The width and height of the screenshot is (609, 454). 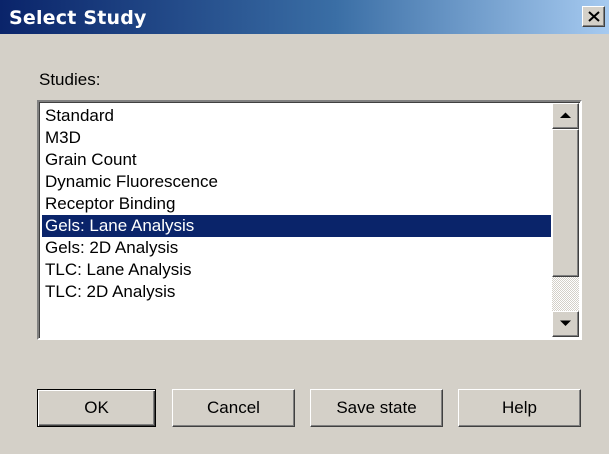 I want to click on list-item: M3D, so click(x=296, y=138).